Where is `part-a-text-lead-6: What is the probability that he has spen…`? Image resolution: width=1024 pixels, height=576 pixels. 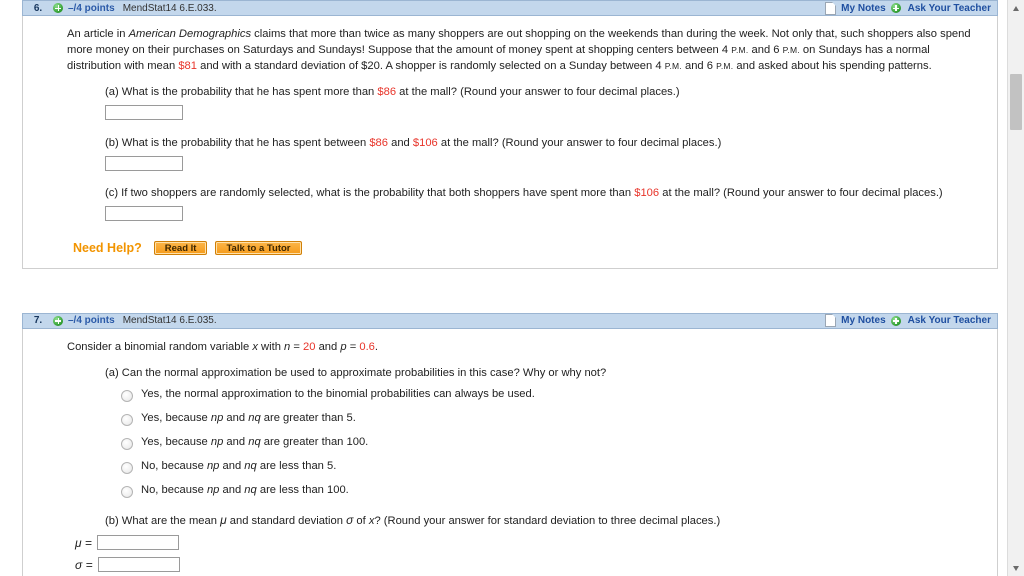 part-a-text-lead-6: What is the probability that he has spen… is located at coordinates (249, 92).